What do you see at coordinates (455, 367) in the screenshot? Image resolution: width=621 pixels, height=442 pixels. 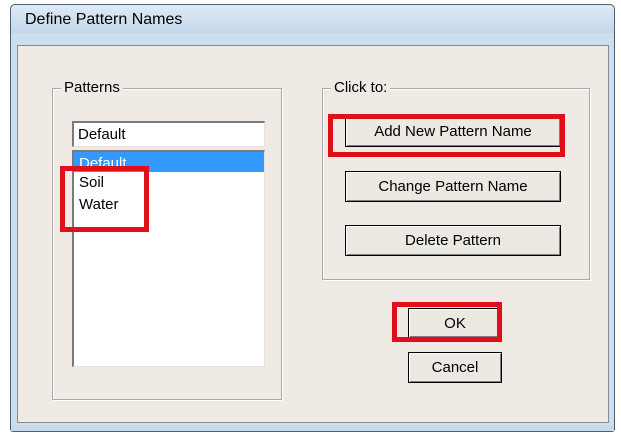 I see `cancel-button: Cancel` at bounding box center [455, 367].